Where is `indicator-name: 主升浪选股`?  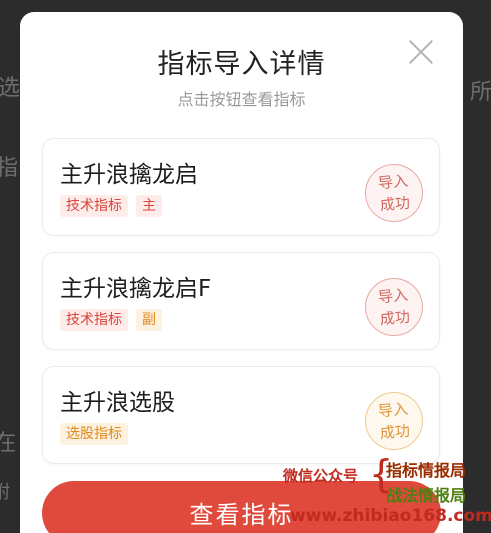 indicator-name: 主升浪选股 is located at coordinates (117, 403).